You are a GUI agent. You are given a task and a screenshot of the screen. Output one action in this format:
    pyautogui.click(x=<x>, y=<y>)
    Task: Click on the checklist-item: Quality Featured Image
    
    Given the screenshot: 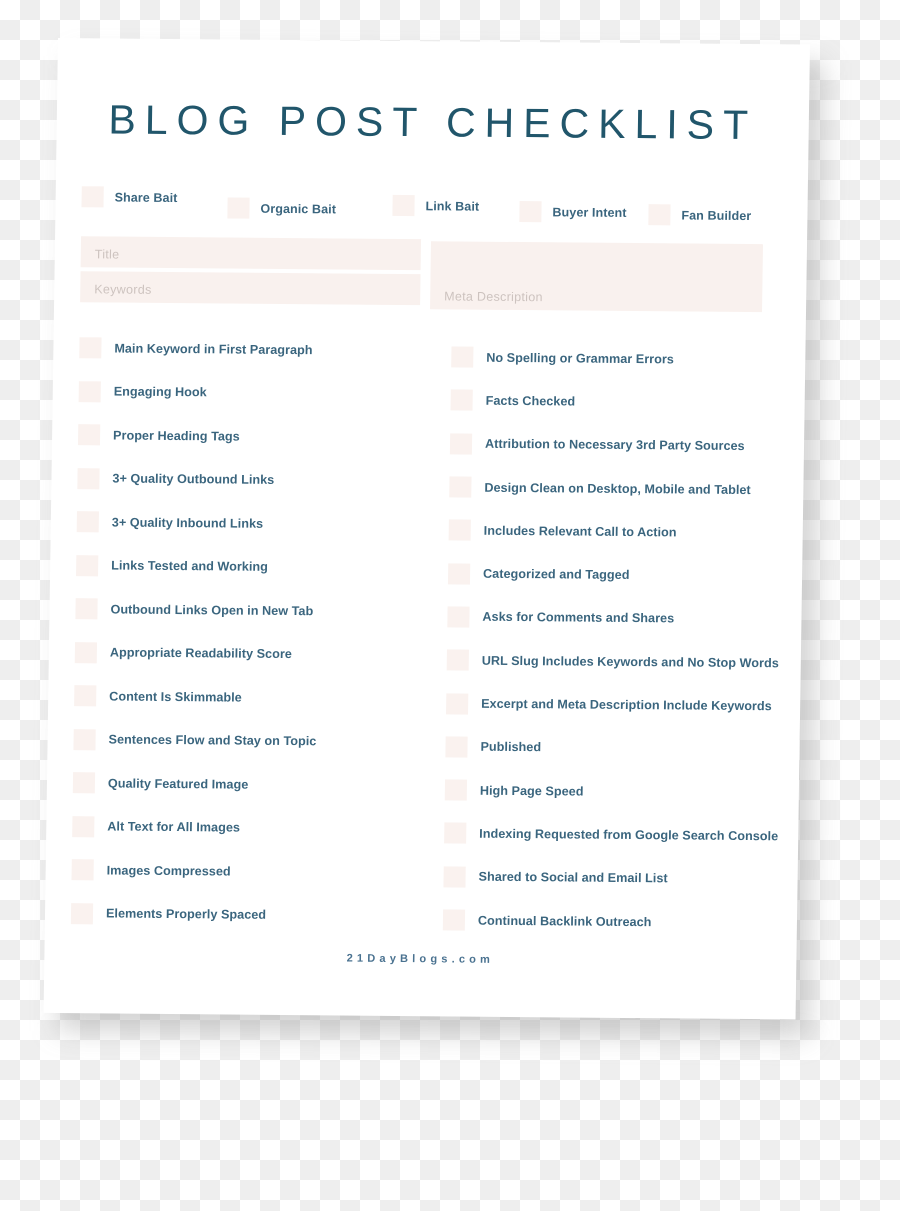 What is the action you would take?
    pyautogui.click(x=248, y=784)
    